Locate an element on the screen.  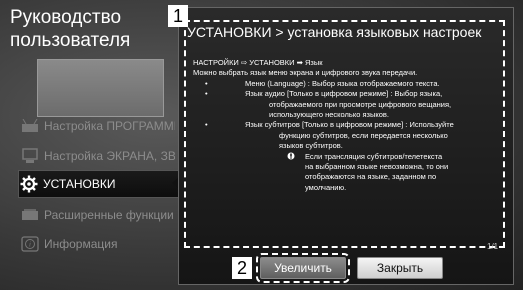
note-icon is located at coordinates (291, 156).